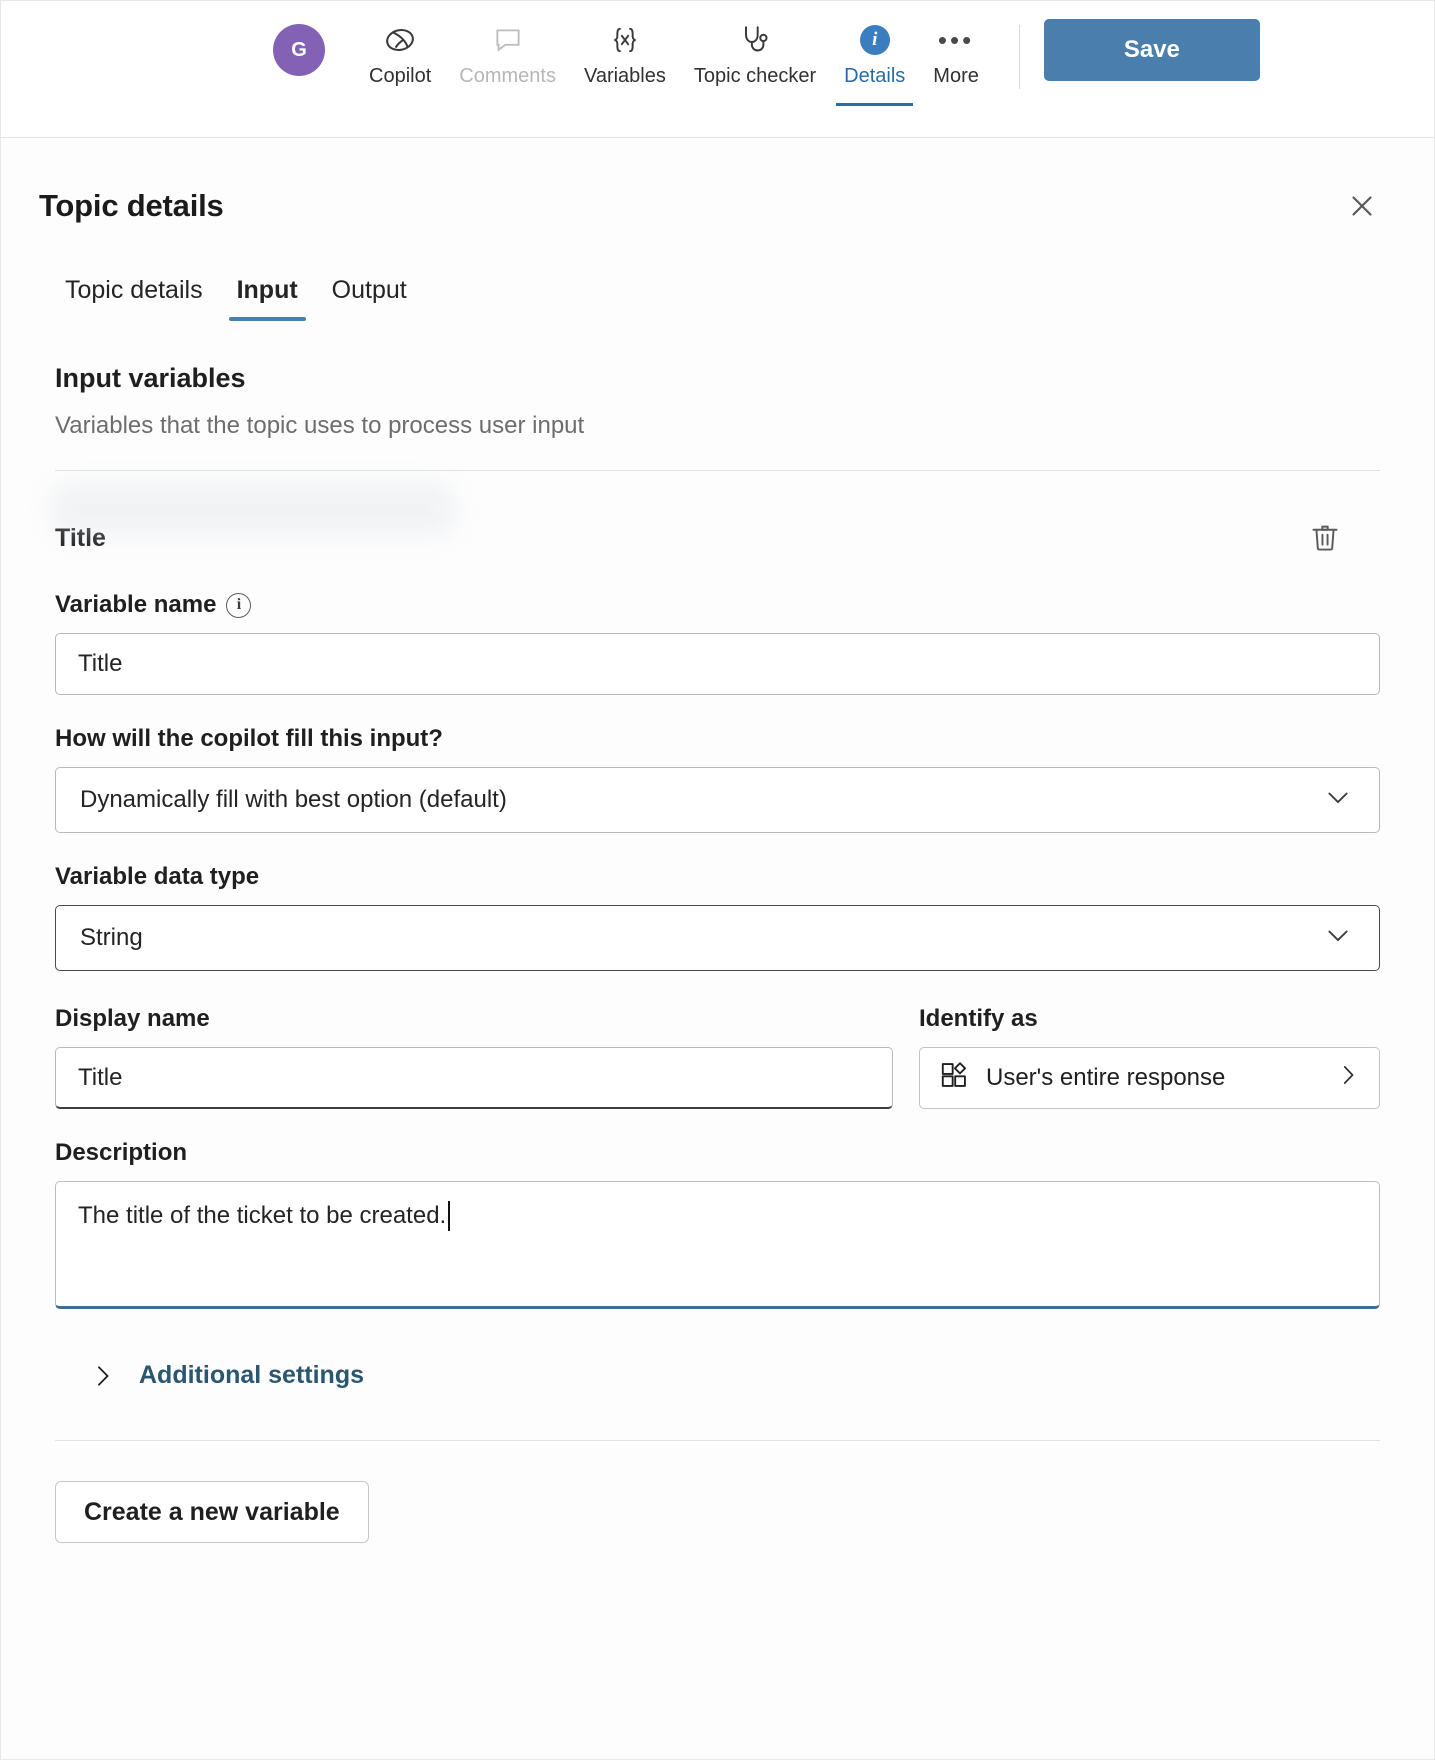 The image size is (1435, 1760). Describe the element at coordinates (1106, 1077) in the screenshot. I see `identify-as-value: User's entire response` at that location.